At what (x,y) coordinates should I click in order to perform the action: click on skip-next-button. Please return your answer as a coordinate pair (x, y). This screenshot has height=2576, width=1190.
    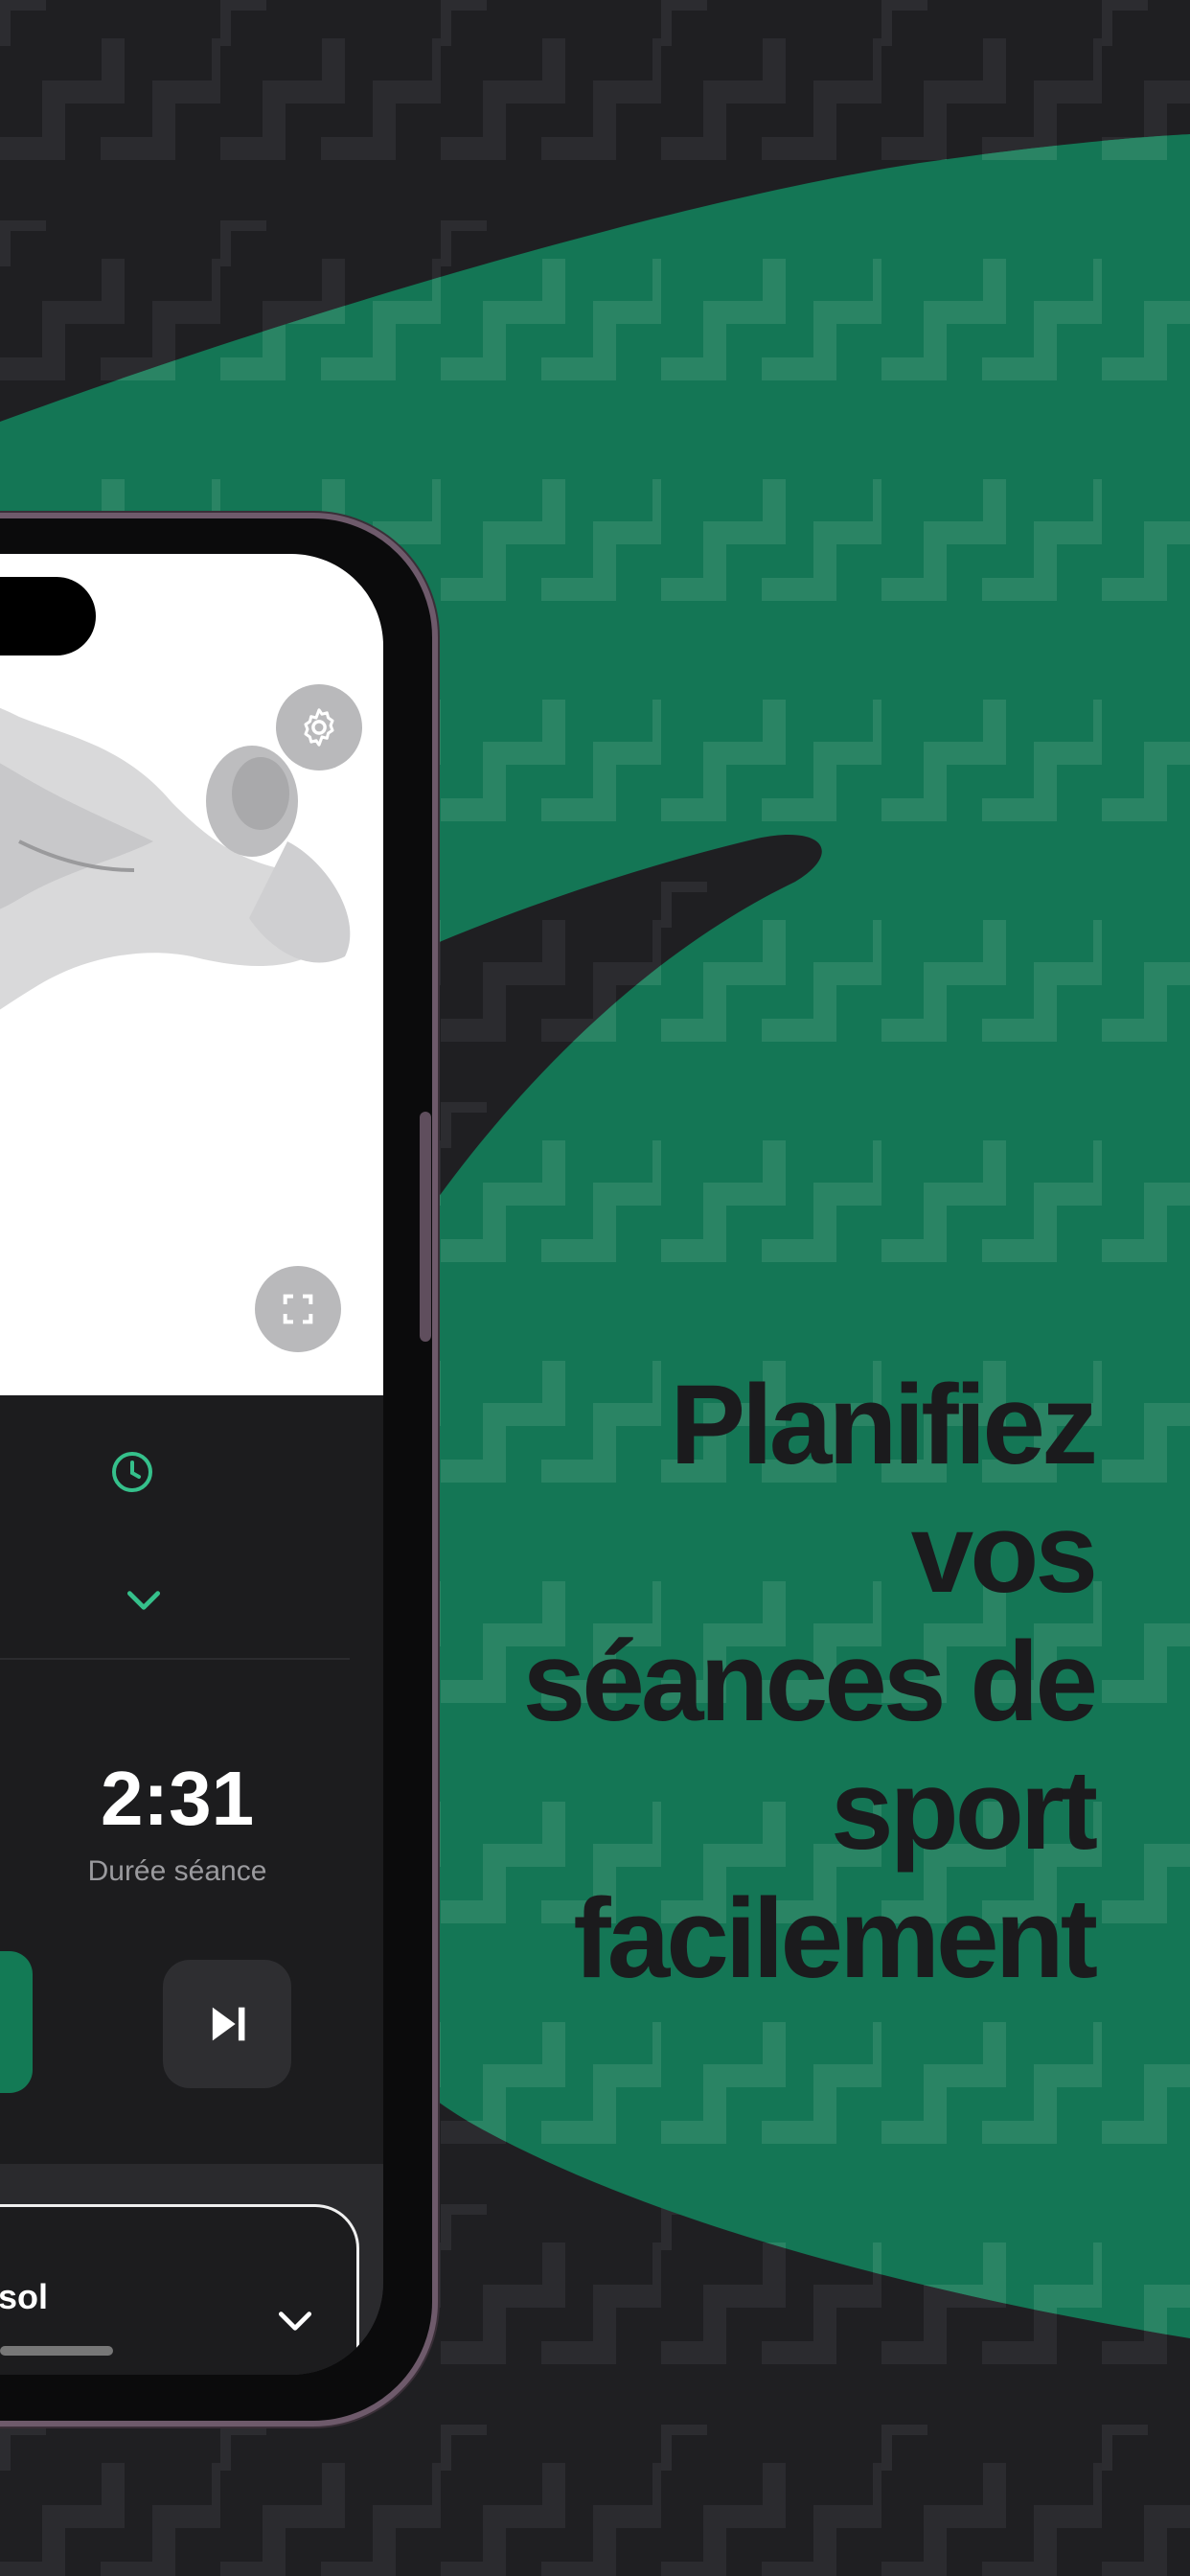
    Looking at the image, I should click on (227, 2024).